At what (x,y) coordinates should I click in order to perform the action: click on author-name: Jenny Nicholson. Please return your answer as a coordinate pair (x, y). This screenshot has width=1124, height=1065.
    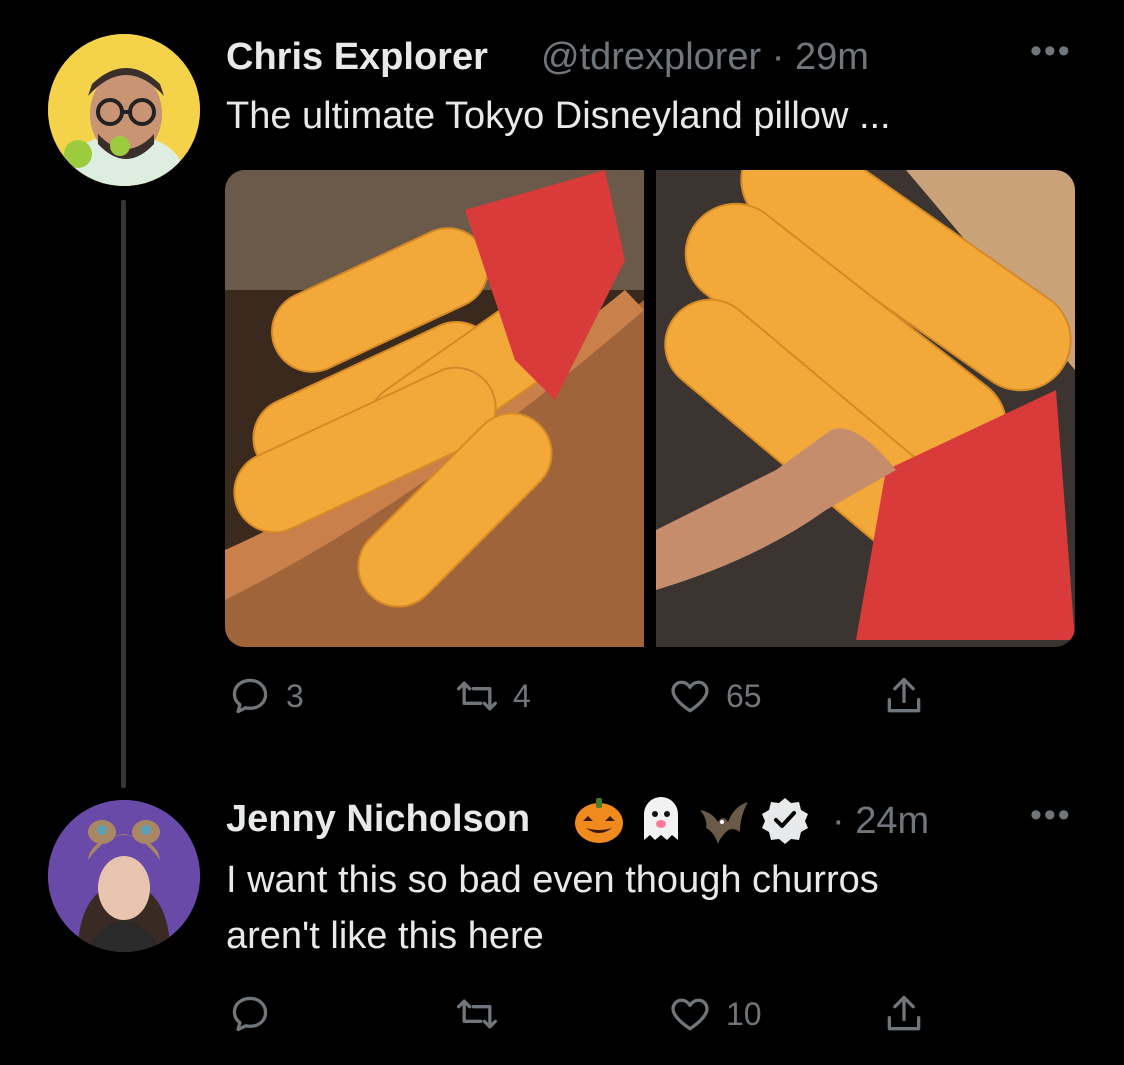
    Looking at the image, I should click on (378, 819).